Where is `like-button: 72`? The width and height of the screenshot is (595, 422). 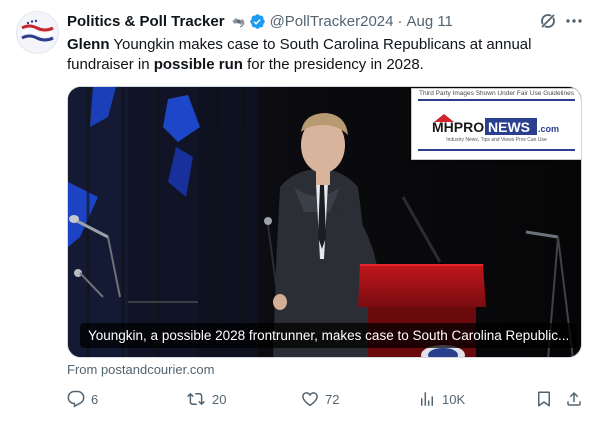
like-button: 72 is located at coordinates (320, 399).